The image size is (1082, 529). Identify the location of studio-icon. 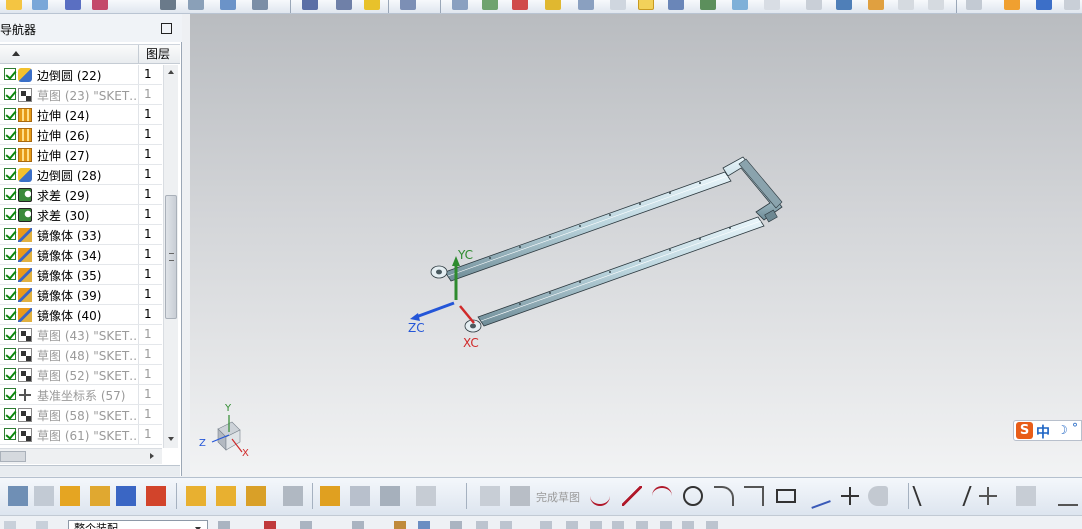
(876, 5).